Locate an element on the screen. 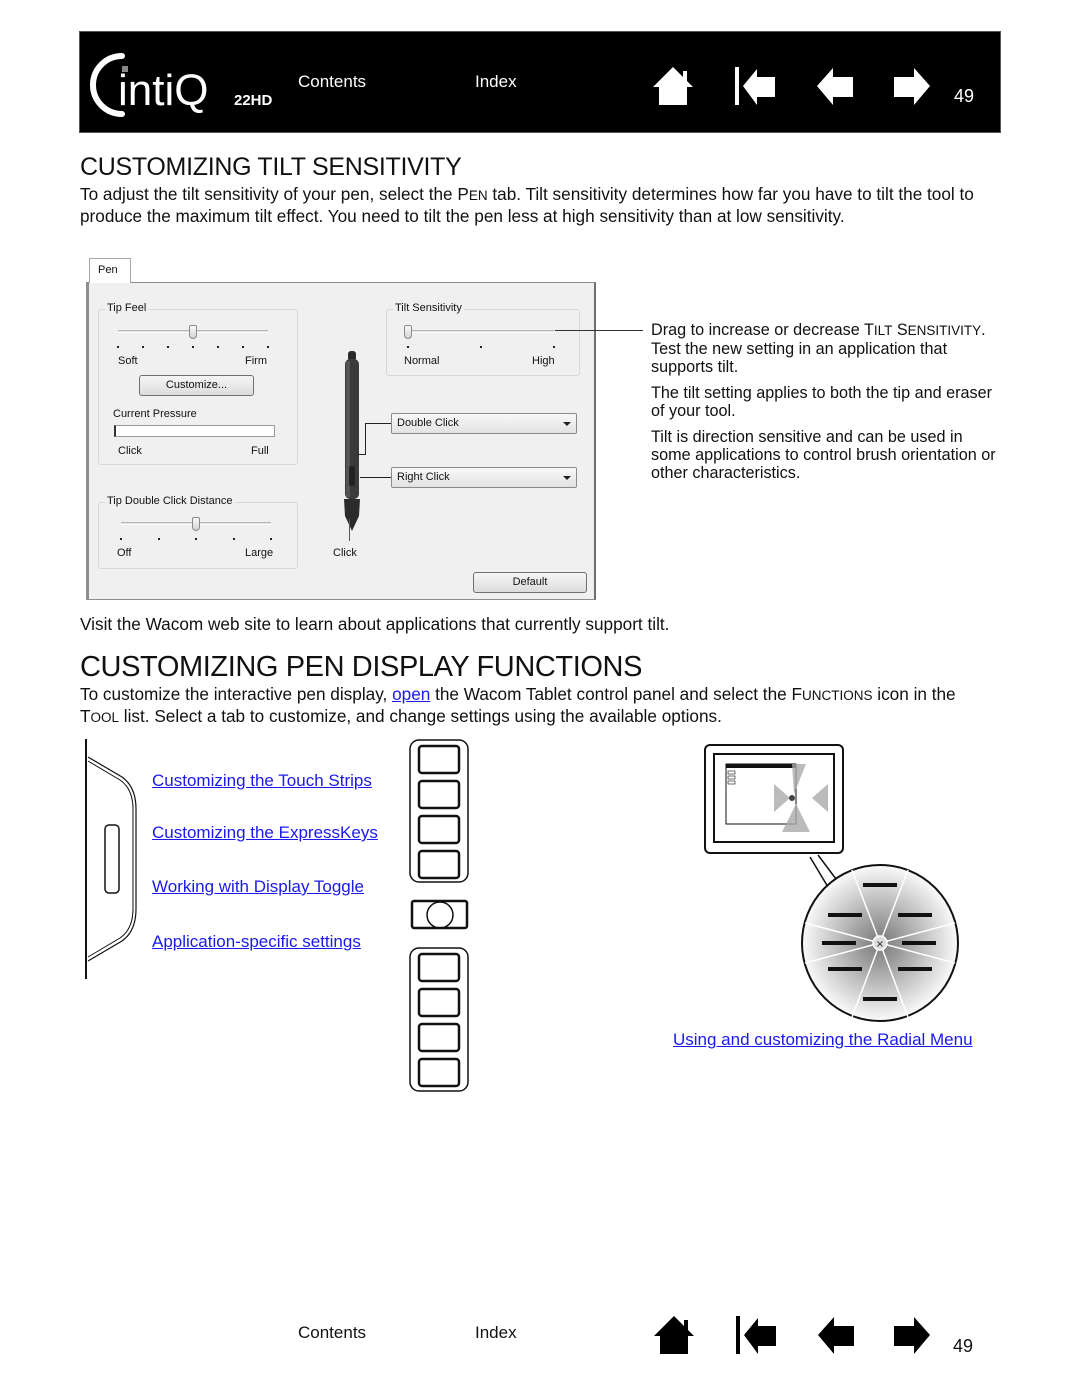 The image size is (1080, 1397). tilt-sensitivity-group: Tilt Sensitivity Normal High is located at coordinates (483, 339).